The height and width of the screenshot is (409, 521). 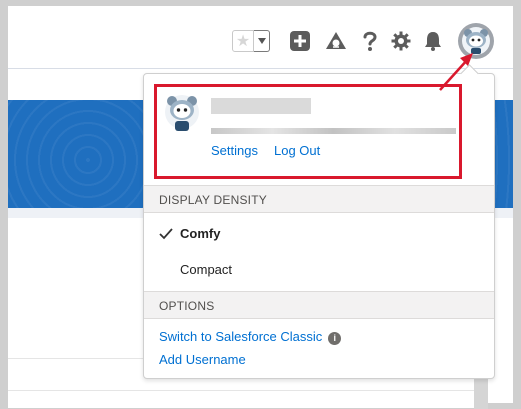 What do you see at coordinates (456, 72) in the screenshot?
I see `annotation-arrow` at bounding box center [456, 72].